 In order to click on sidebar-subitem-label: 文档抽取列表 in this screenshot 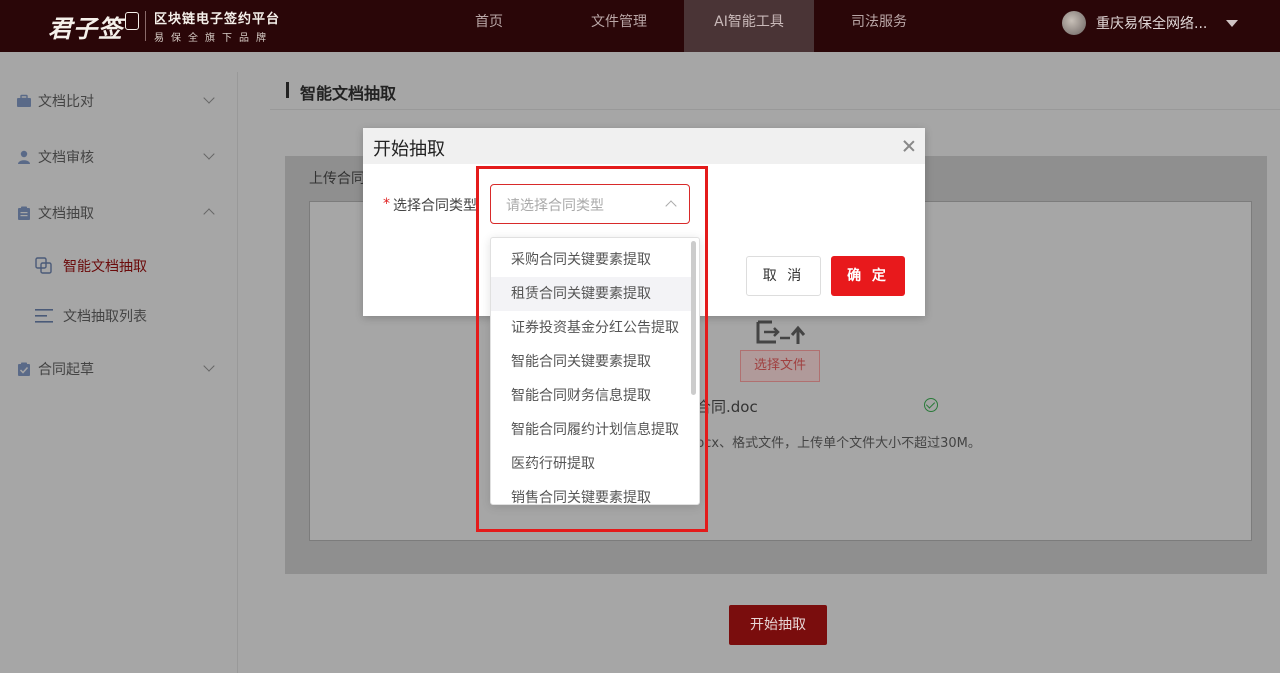, I will do `click(105, 317)`.